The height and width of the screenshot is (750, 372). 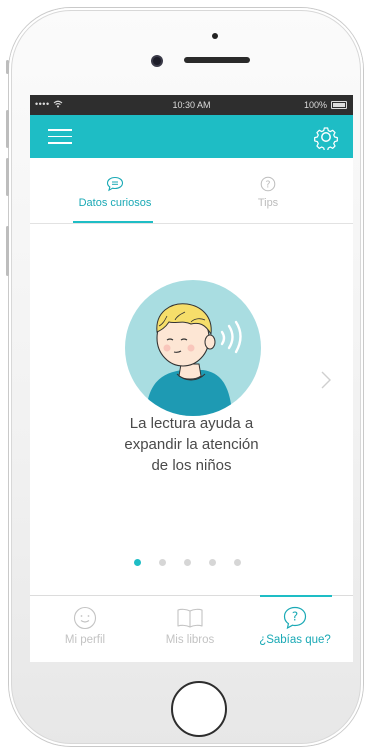 I want to click on fact-line-2: expandir la atención, so click(x=191, y=444).